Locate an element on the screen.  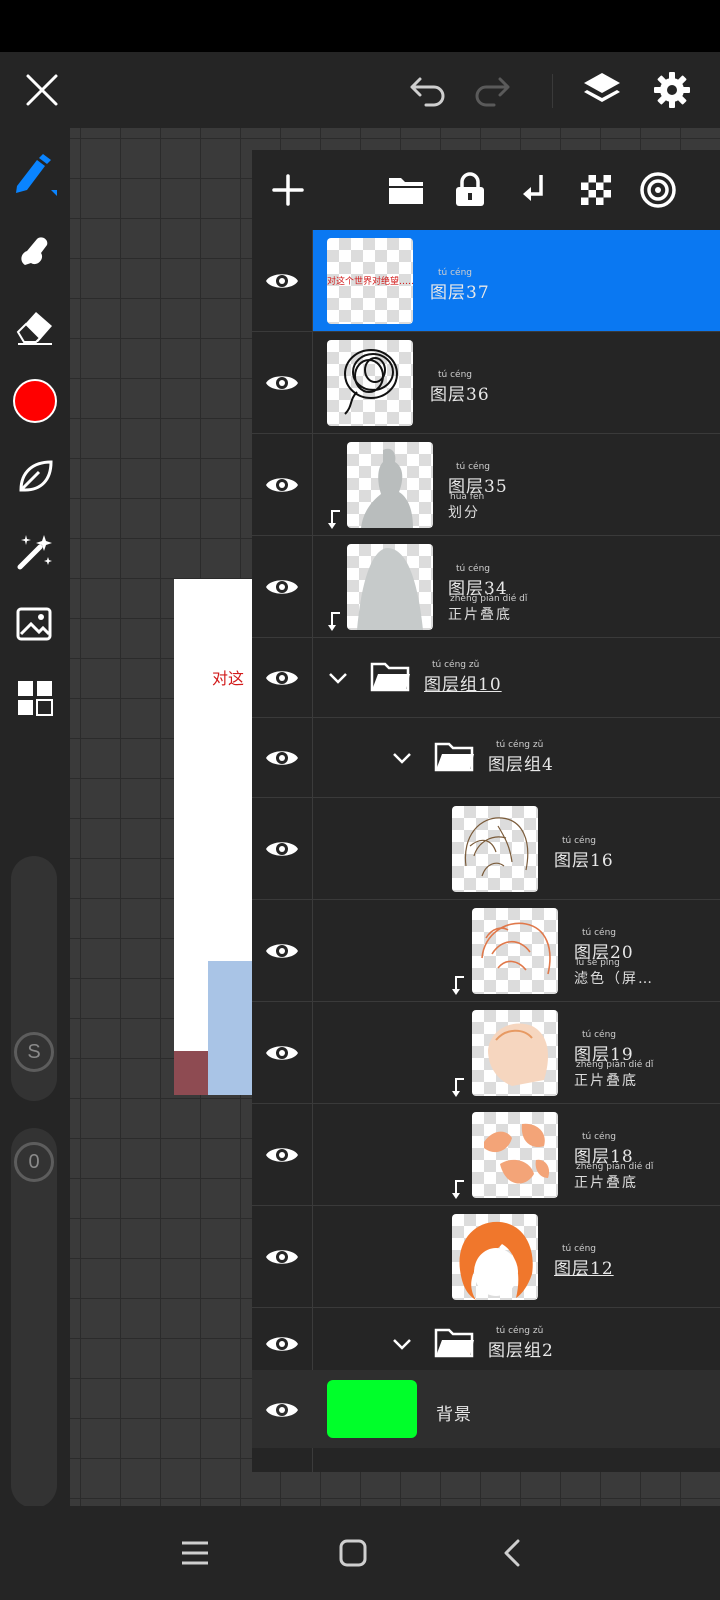
layer-row-35: tú céng 图层35 huà fēn 划分 is located at coordinates (486, 485).